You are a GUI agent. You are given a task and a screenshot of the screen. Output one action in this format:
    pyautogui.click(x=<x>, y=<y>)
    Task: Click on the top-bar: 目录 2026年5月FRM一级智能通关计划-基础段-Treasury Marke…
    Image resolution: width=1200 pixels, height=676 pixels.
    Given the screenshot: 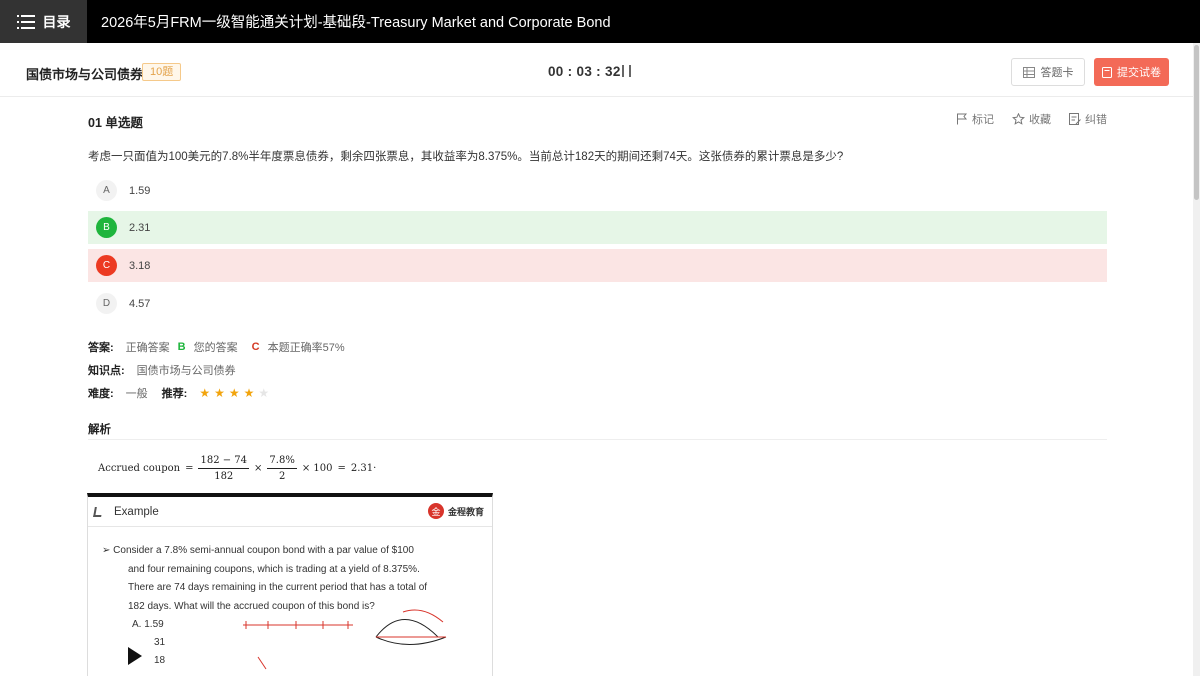 What is the action you would take?
    pyautogui.click(x=600, y=21)
    